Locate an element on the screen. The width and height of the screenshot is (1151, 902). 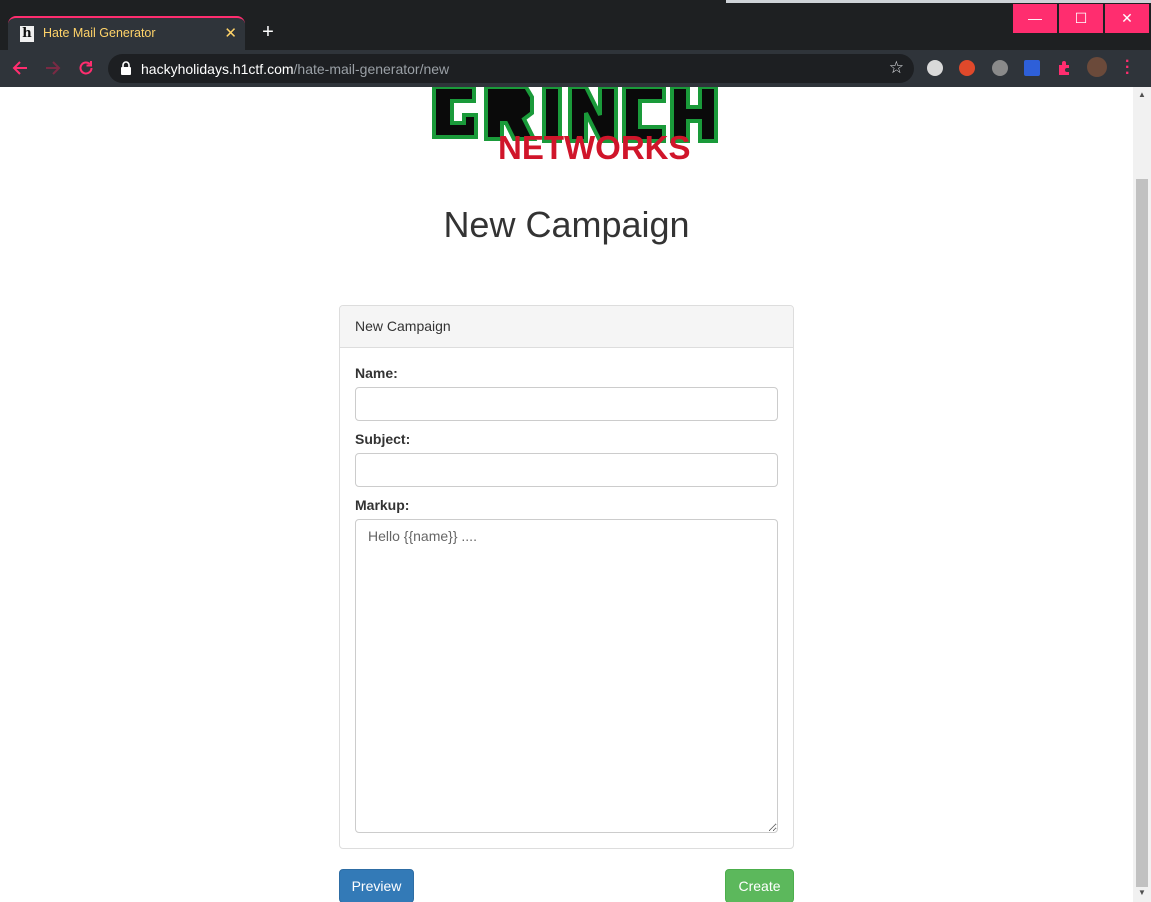
url-path: /hate-mail-generator/new is located at coordinates (371, 69).